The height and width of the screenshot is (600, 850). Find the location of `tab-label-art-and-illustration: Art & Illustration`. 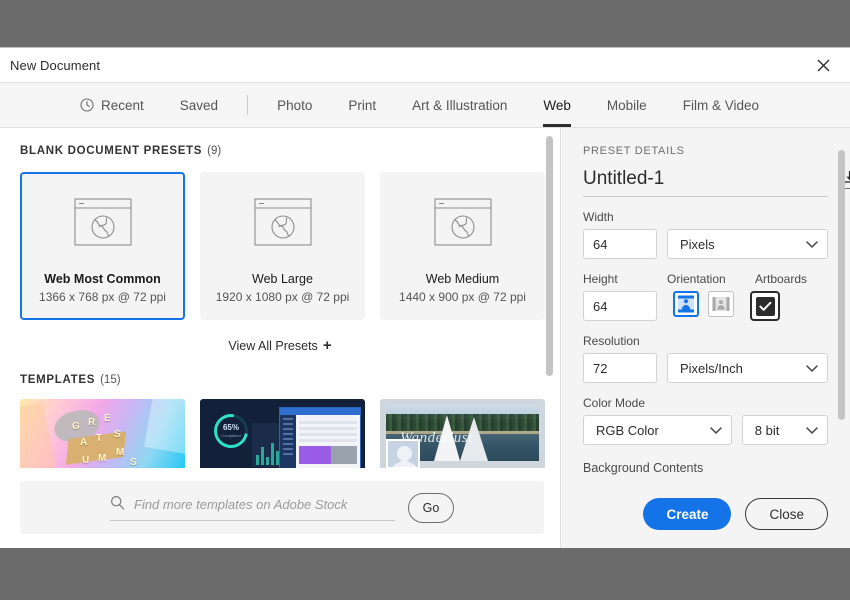

tab-label-art-and-illustration: Art & Illustration is located at coordinates (460, 105).